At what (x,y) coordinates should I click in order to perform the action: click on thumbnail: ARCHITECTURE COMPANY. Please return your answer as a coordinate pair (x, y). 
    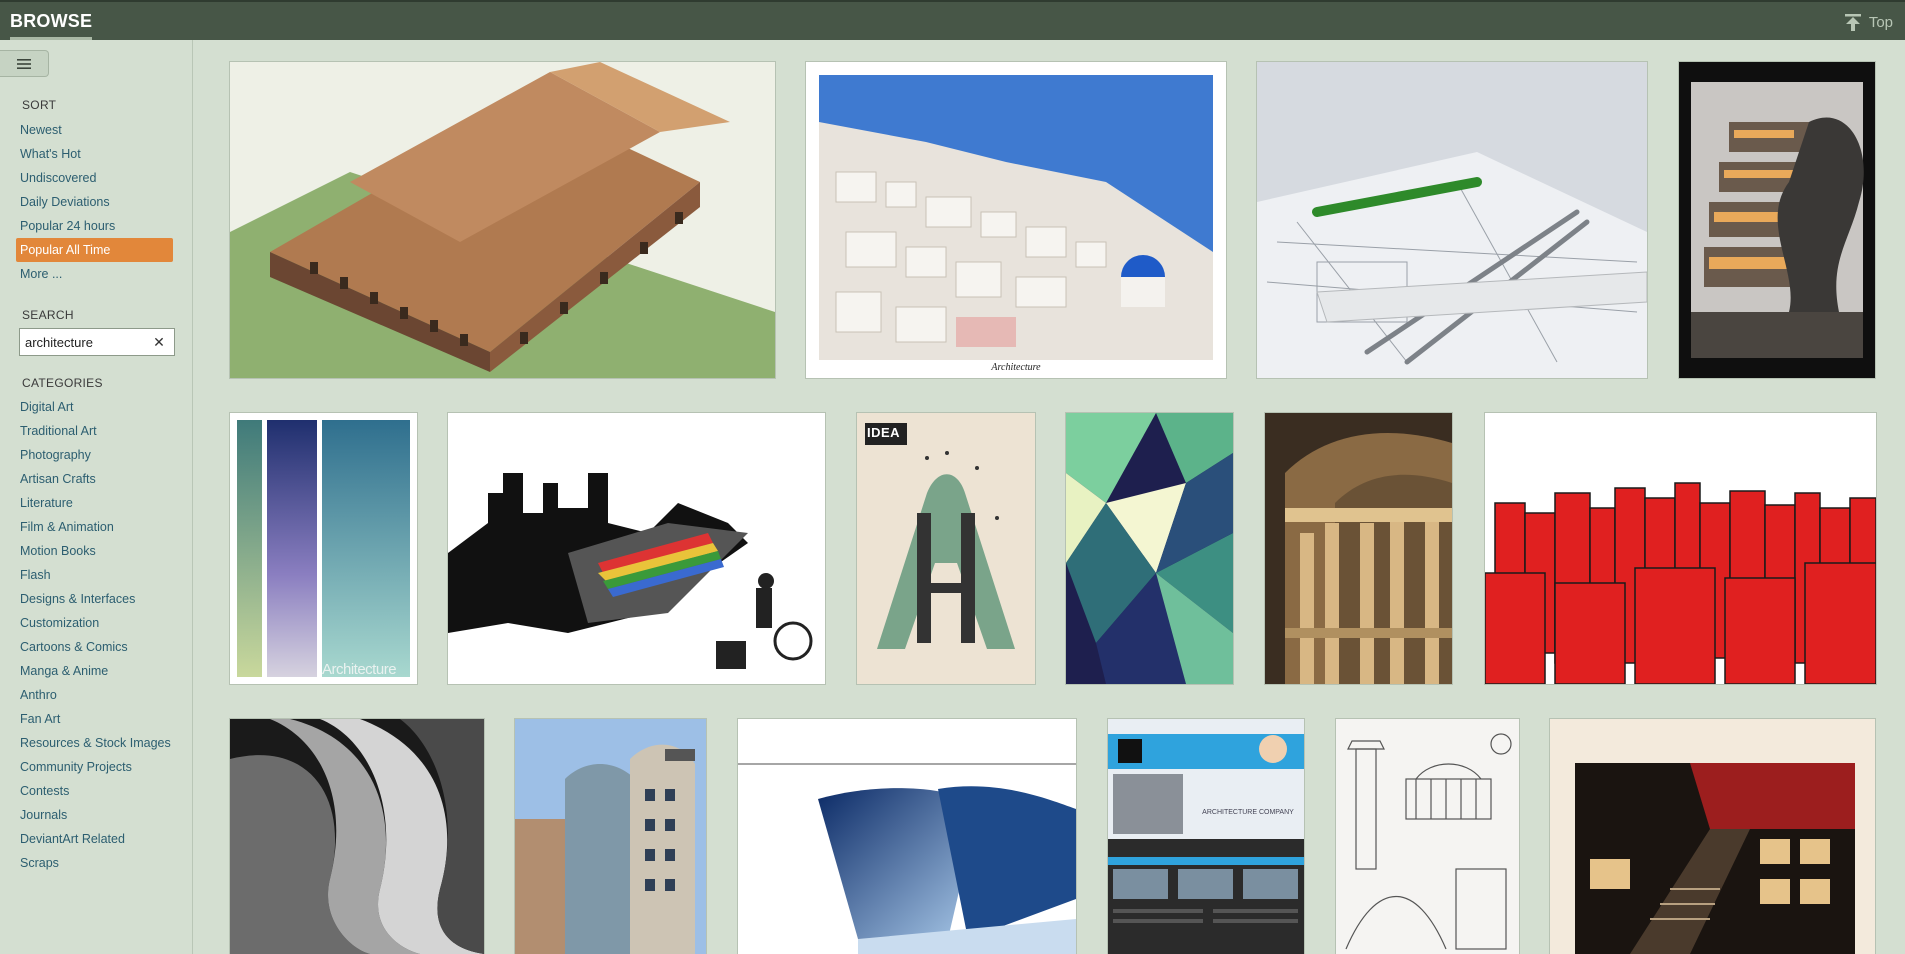
    Looking at the image, I should click on (1206, 836).